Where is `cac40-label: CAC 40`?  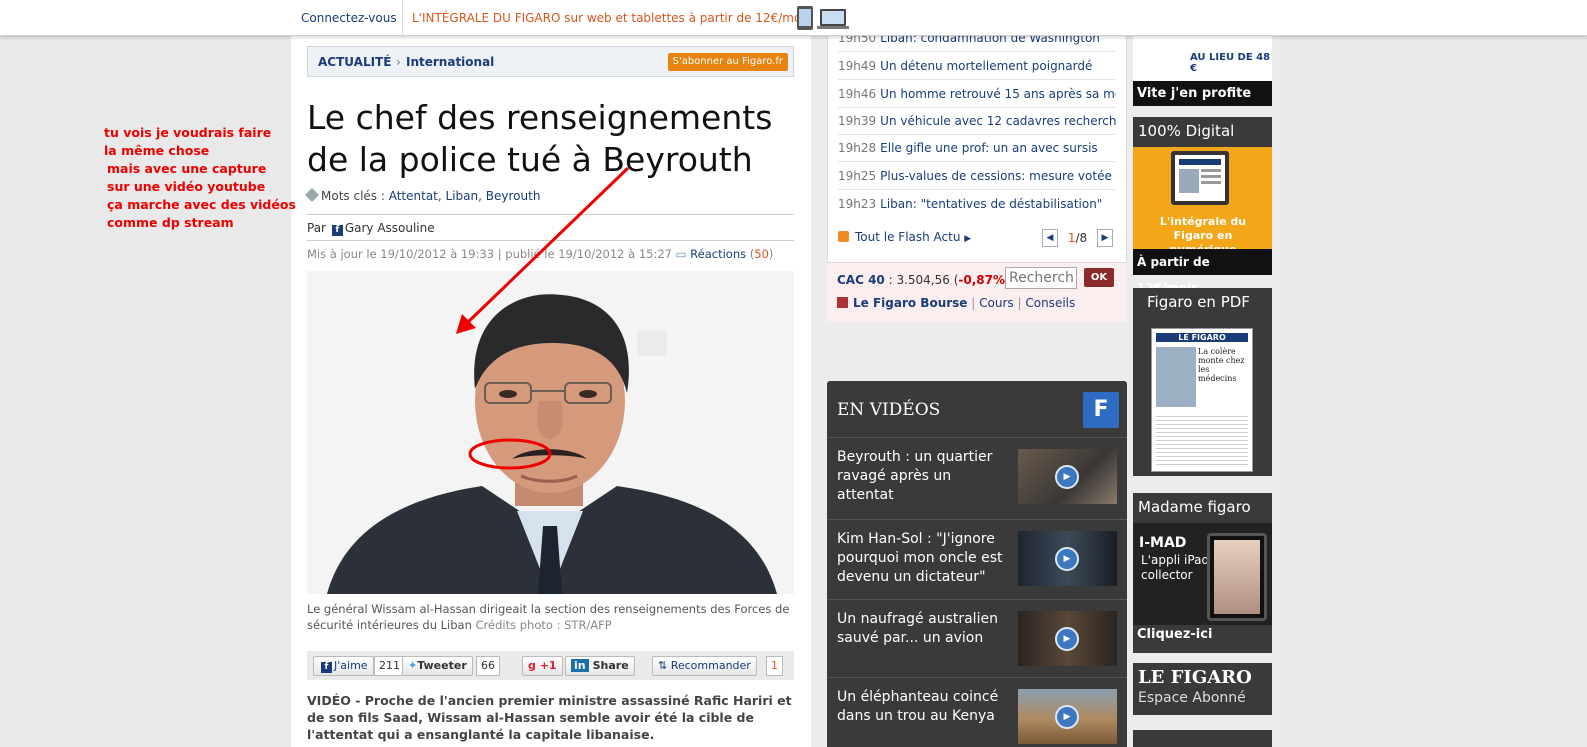 cac40-label: CAC 40 is located at coordinates (861, 280).